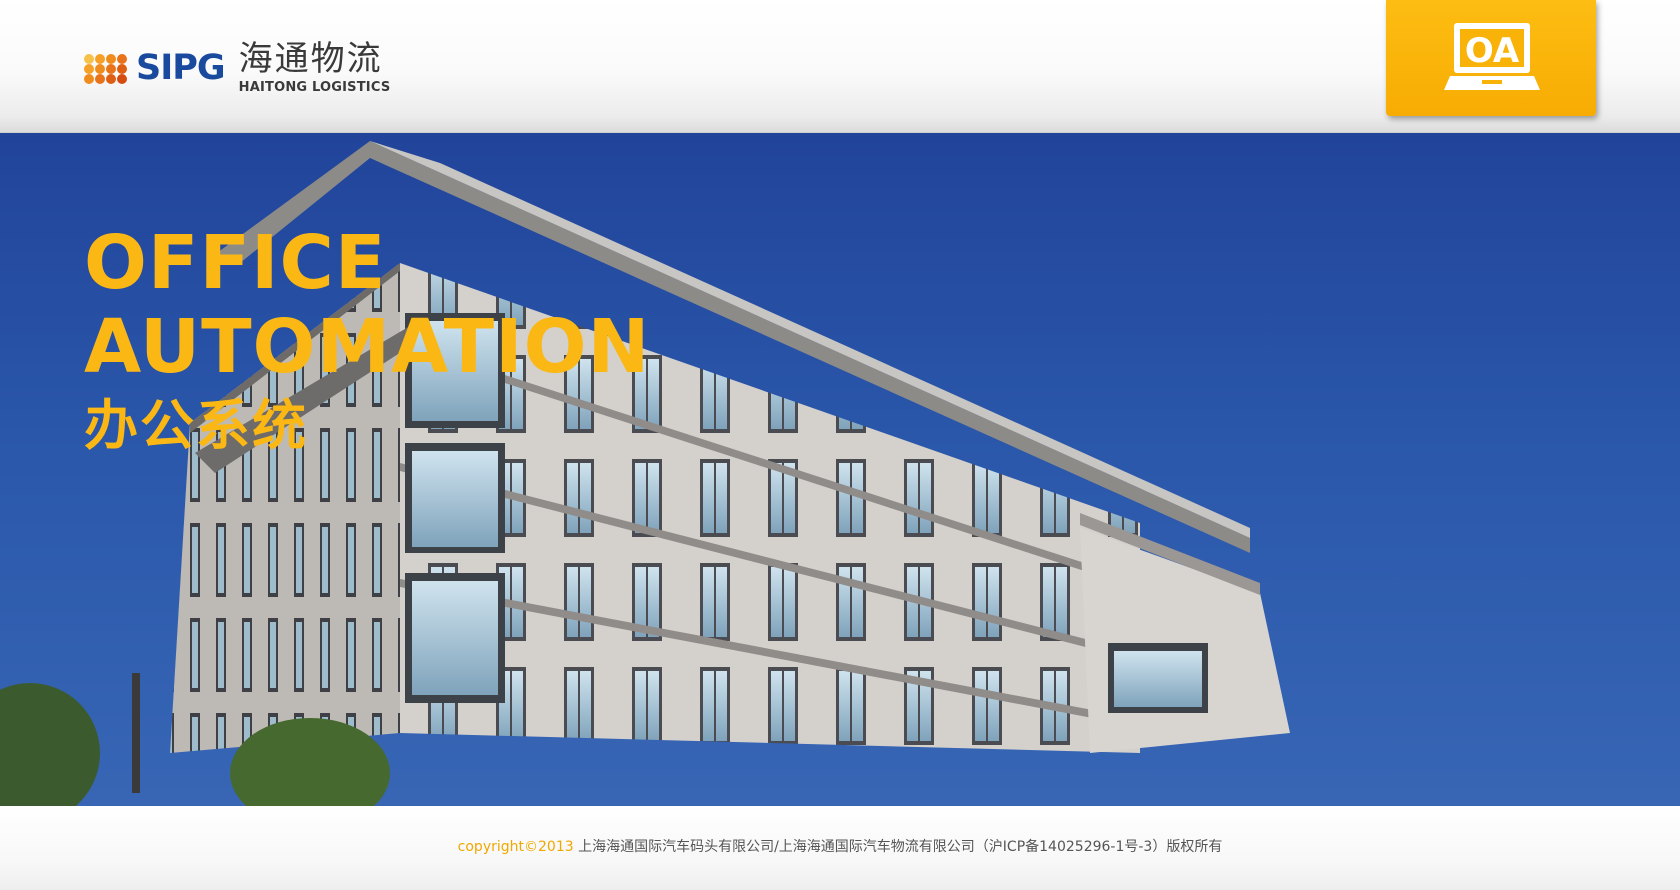 Image resolution: width=1680 pixels, height=890 pixels. I want to click on logo-name-cn: 海通物流, so click(310, 58).